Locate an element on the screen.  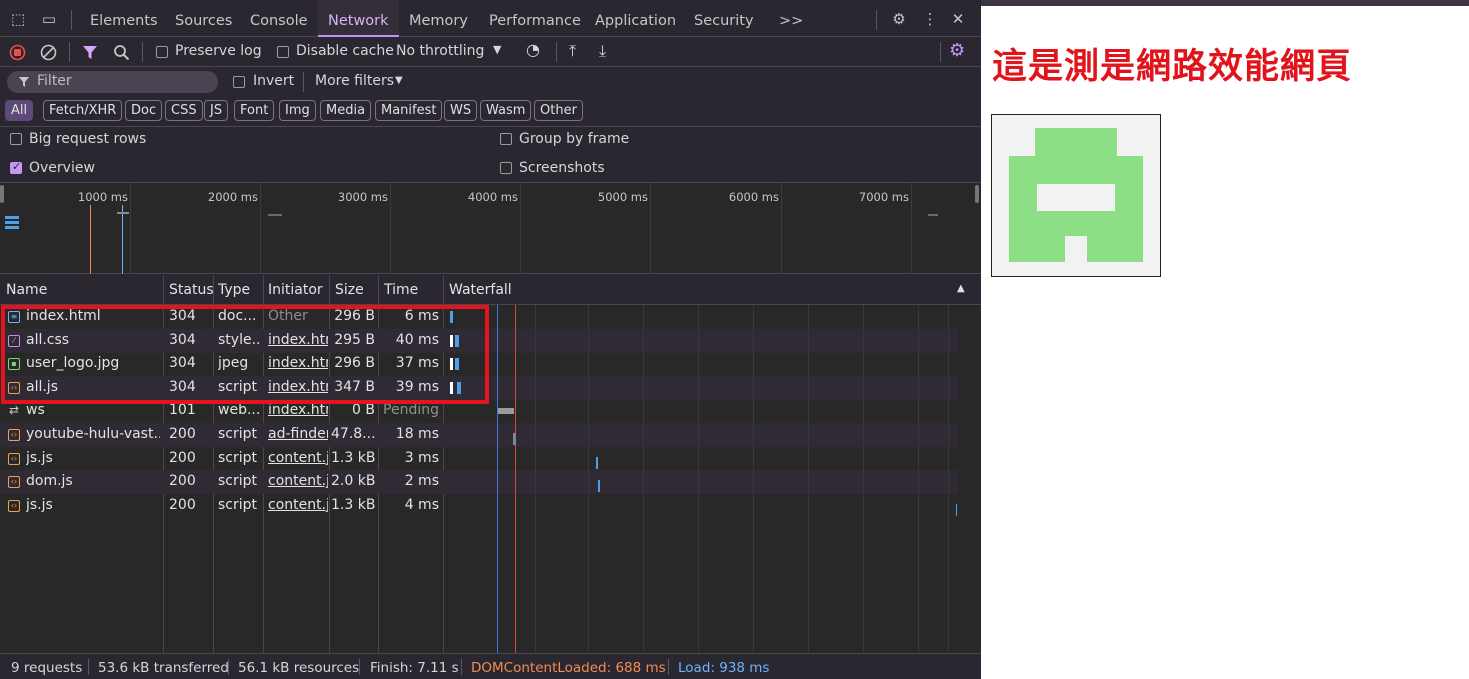
tab-sources: Sources is located at coordinates (203, 18).